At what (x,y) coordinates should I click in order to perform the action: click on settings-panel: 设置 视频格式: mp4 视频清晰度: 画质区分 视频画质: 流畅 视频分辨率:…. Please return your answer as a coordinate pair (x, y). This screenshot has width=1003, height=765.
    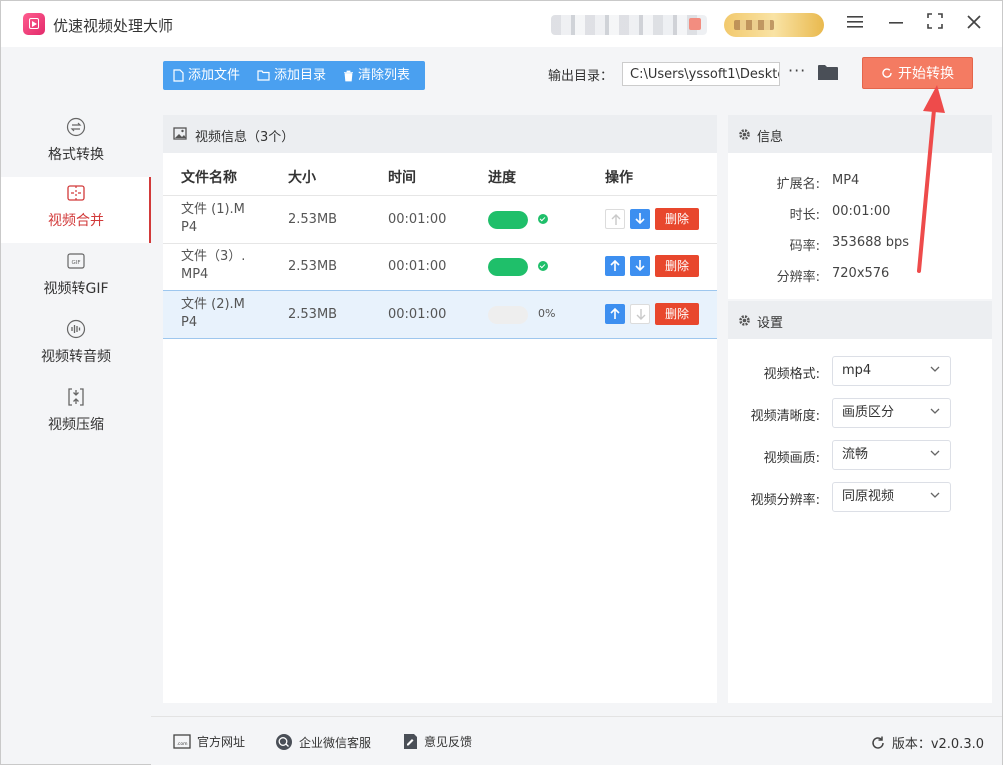
    Looking at the image, I should click on (860, 502).